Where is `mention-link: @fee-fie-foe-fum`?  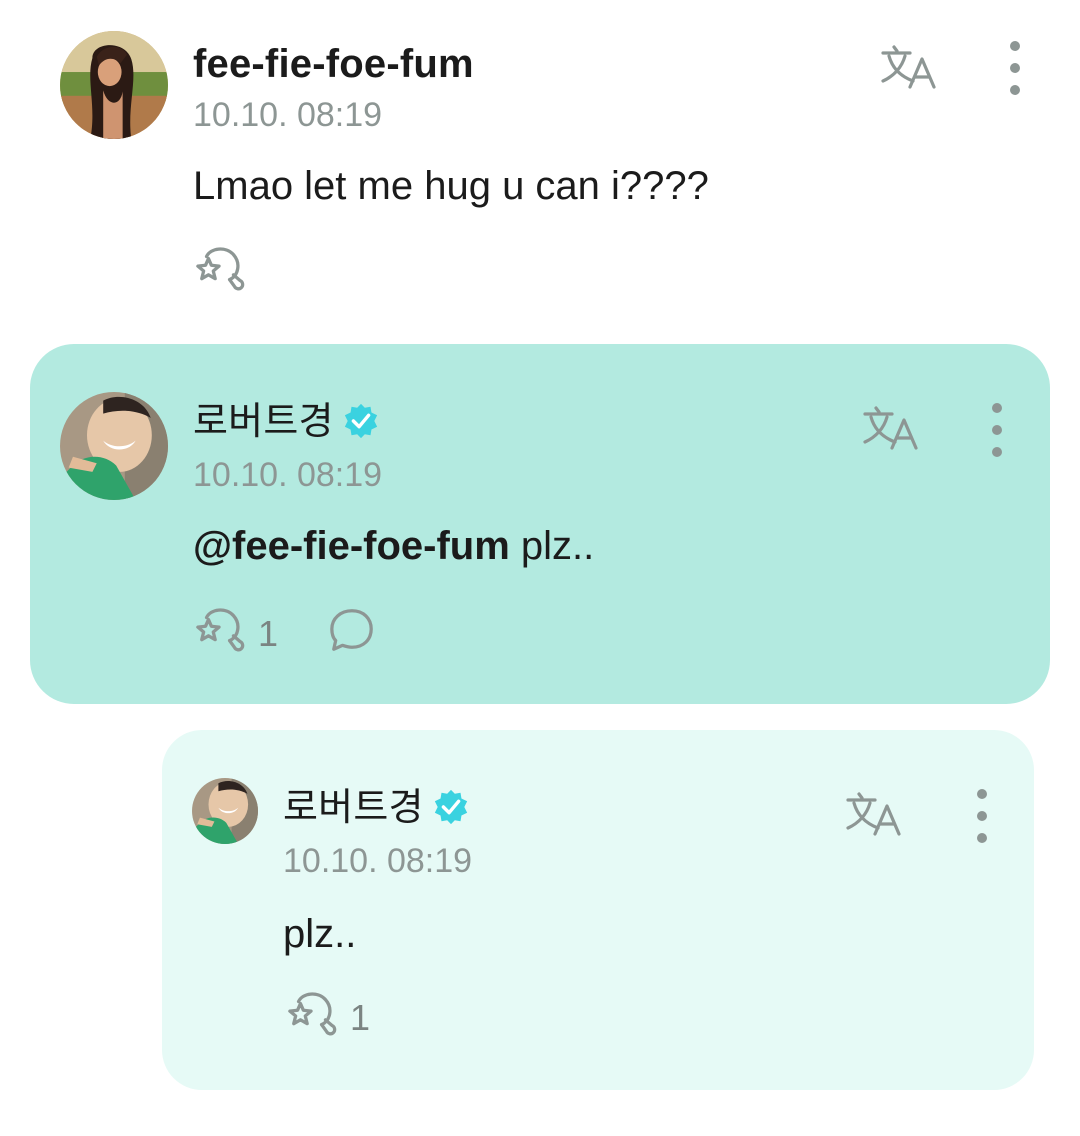
mention-link: @fee-fie-foe-fum is located at coordinates (351, 546).